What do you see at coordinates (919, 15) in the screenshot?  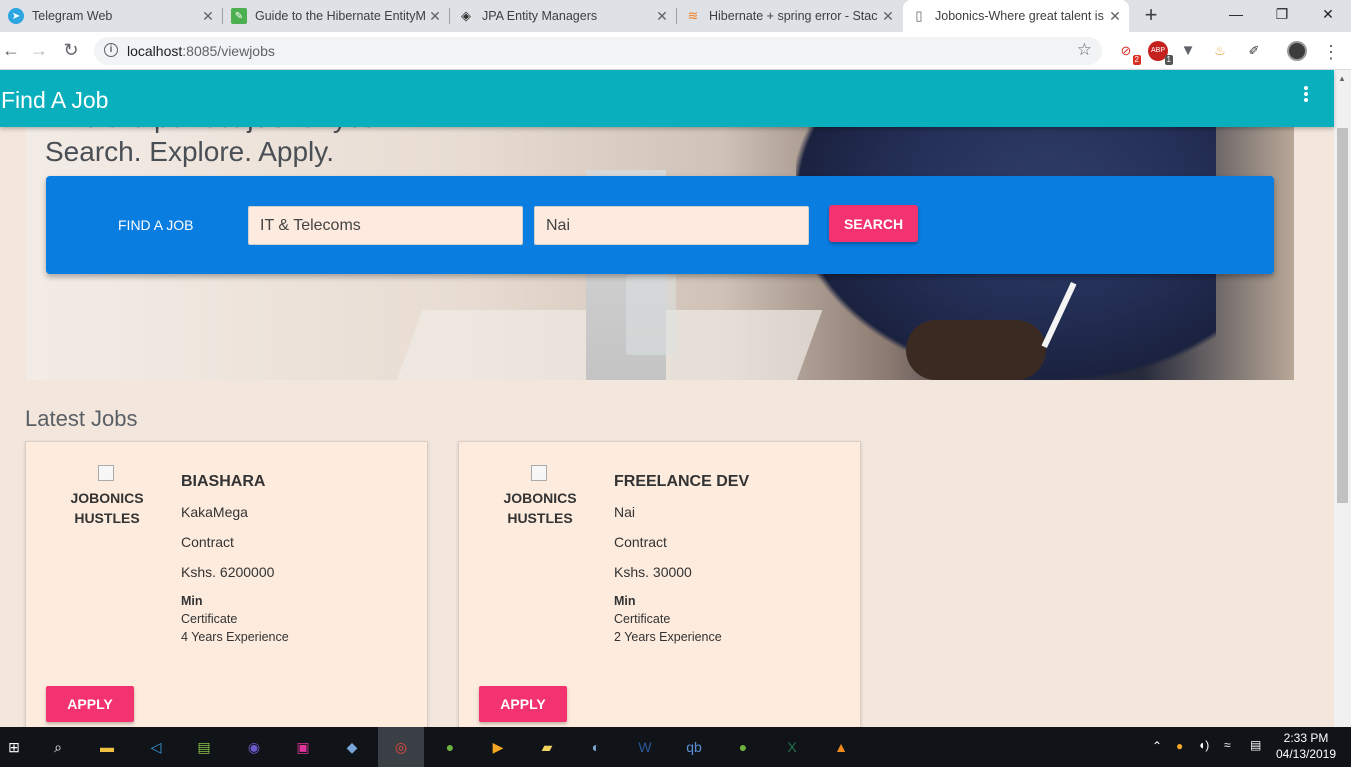 I see `page-icon: ▯` at bounding box center [919, 15].